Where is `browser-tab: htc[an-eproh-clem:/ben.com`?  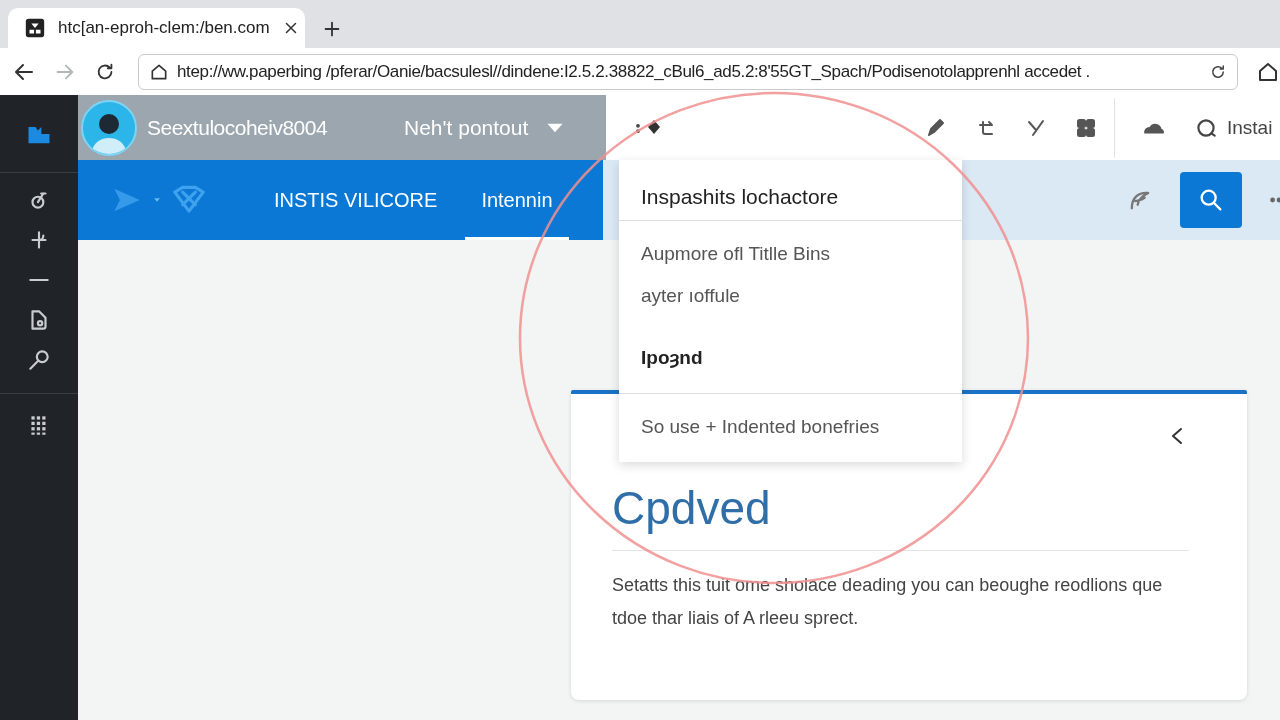 browser-tab: htc[an-eproh-clem:/ben.com is located at coordinates (156, 28).